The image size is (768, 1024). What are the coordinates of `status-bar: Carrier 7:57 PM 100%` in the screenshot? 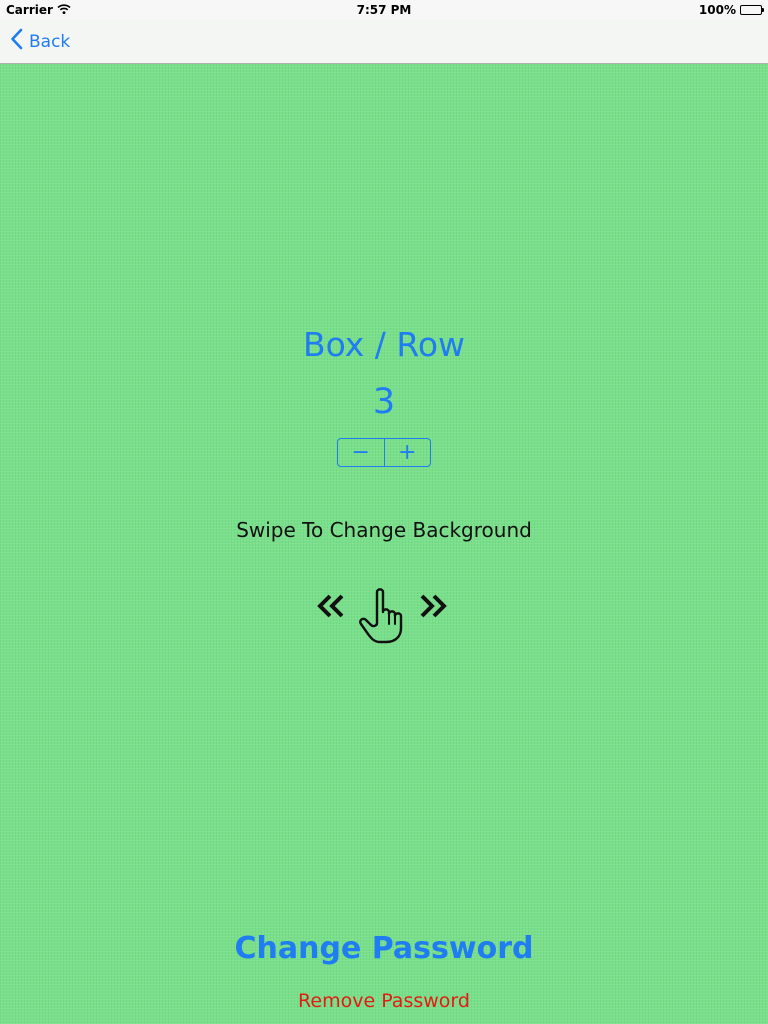 It's located at (384, 10).